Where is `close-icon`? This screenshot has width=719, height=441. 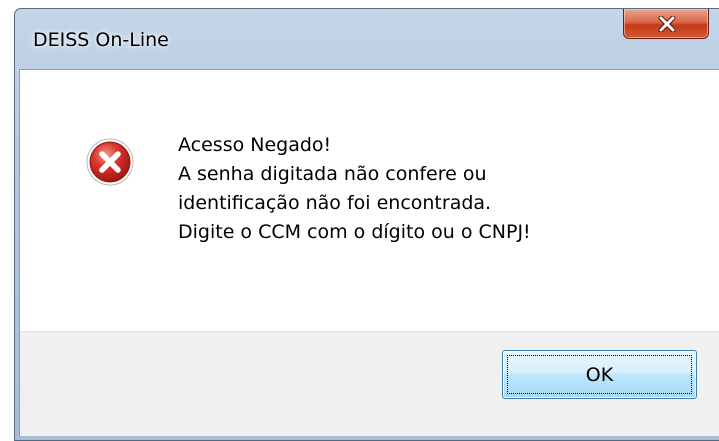
close-icon is located at coordinates (667, 24).